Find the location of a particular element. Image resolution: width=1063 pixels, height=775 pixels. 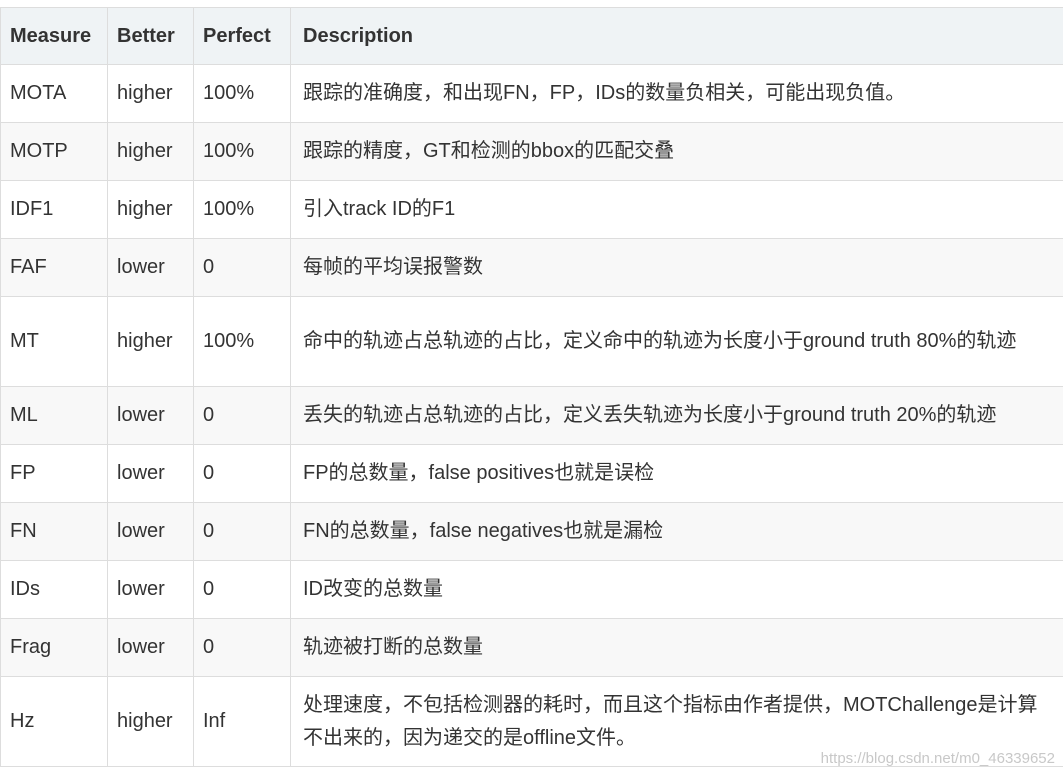

table-row: FN lower 0 FN的总数量，false negatives也就是漏检 is located at coordinates (531, 531).